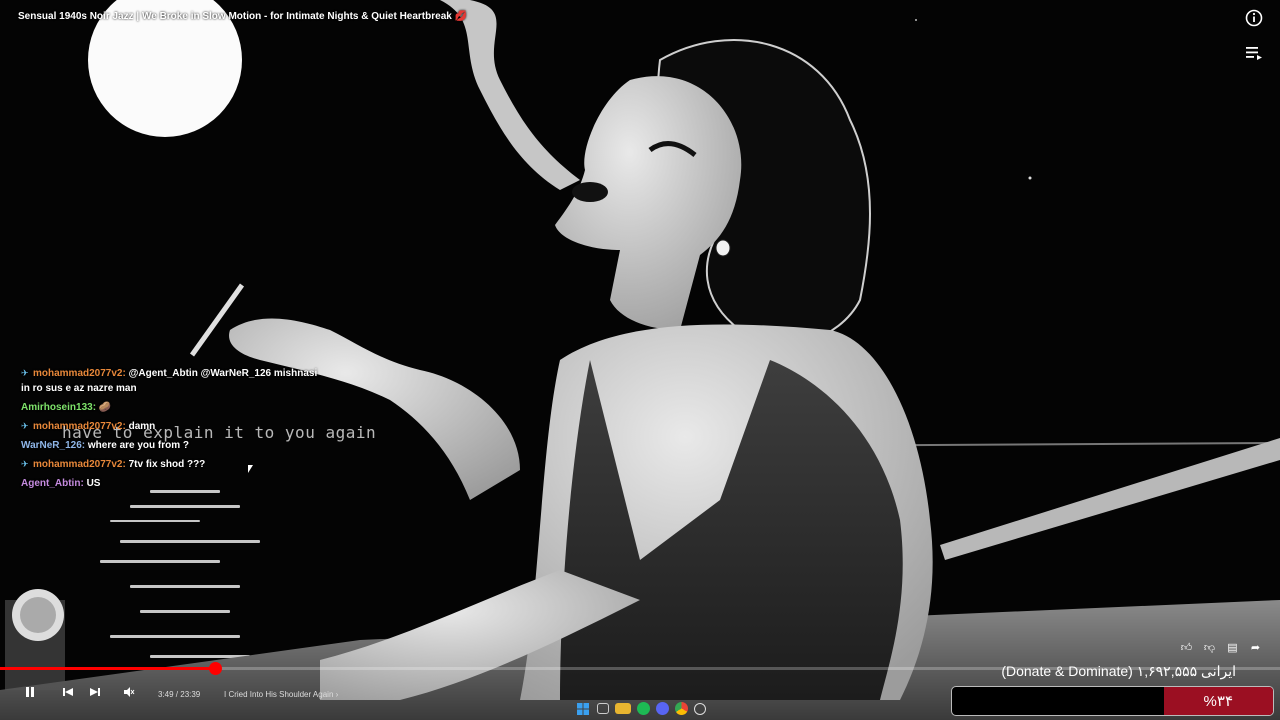 The height and width of the screenshot is (720, 1280). What do you see at coordinates (1118, 671) in the screenshot?
I see `donate-label: (Donate & Dominate) ۱,۶۹۲,۵۵۵ ایرانی` at bounding box center [1118, 671].